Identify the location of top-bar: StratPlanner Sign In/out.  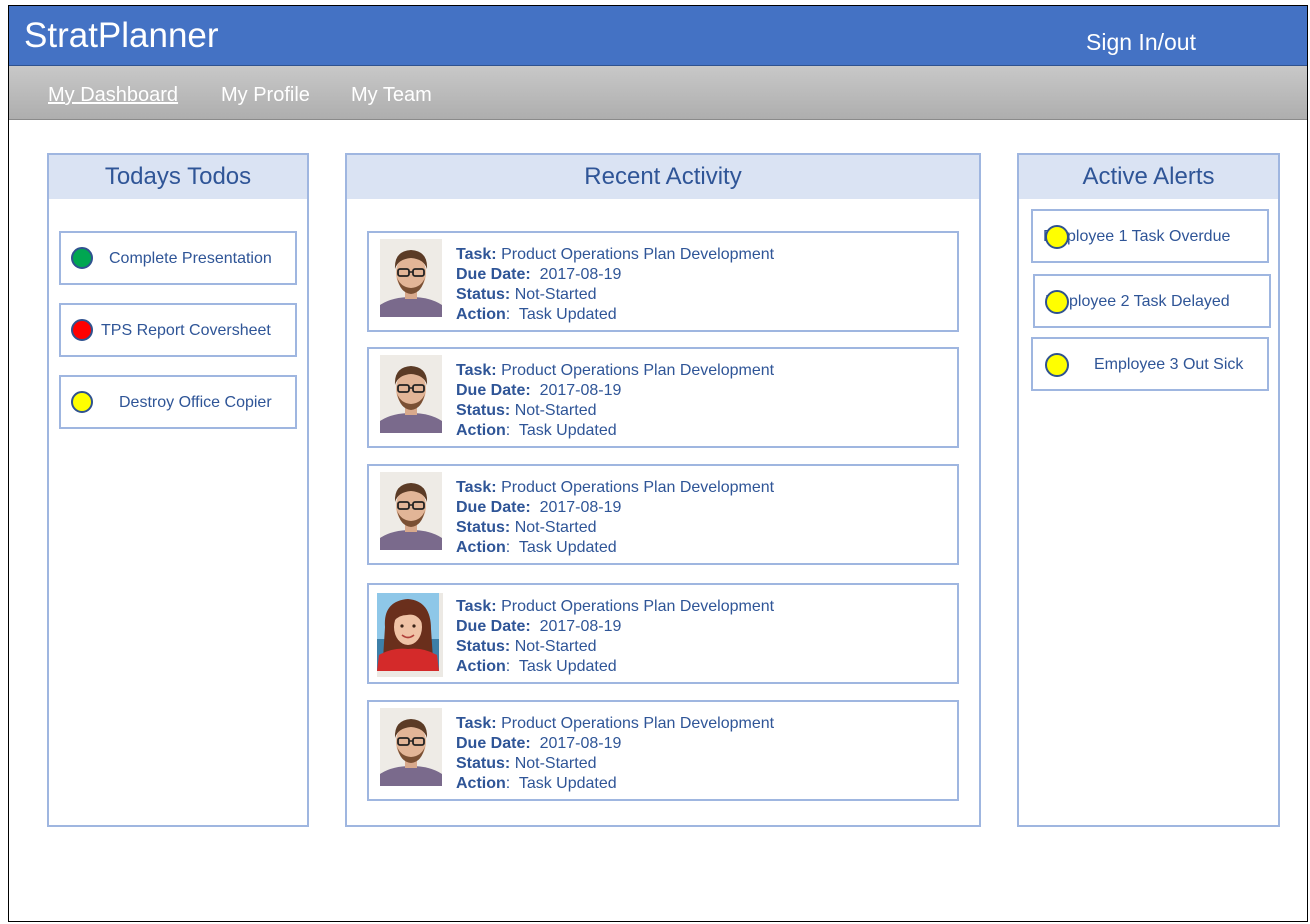
(658, 36).